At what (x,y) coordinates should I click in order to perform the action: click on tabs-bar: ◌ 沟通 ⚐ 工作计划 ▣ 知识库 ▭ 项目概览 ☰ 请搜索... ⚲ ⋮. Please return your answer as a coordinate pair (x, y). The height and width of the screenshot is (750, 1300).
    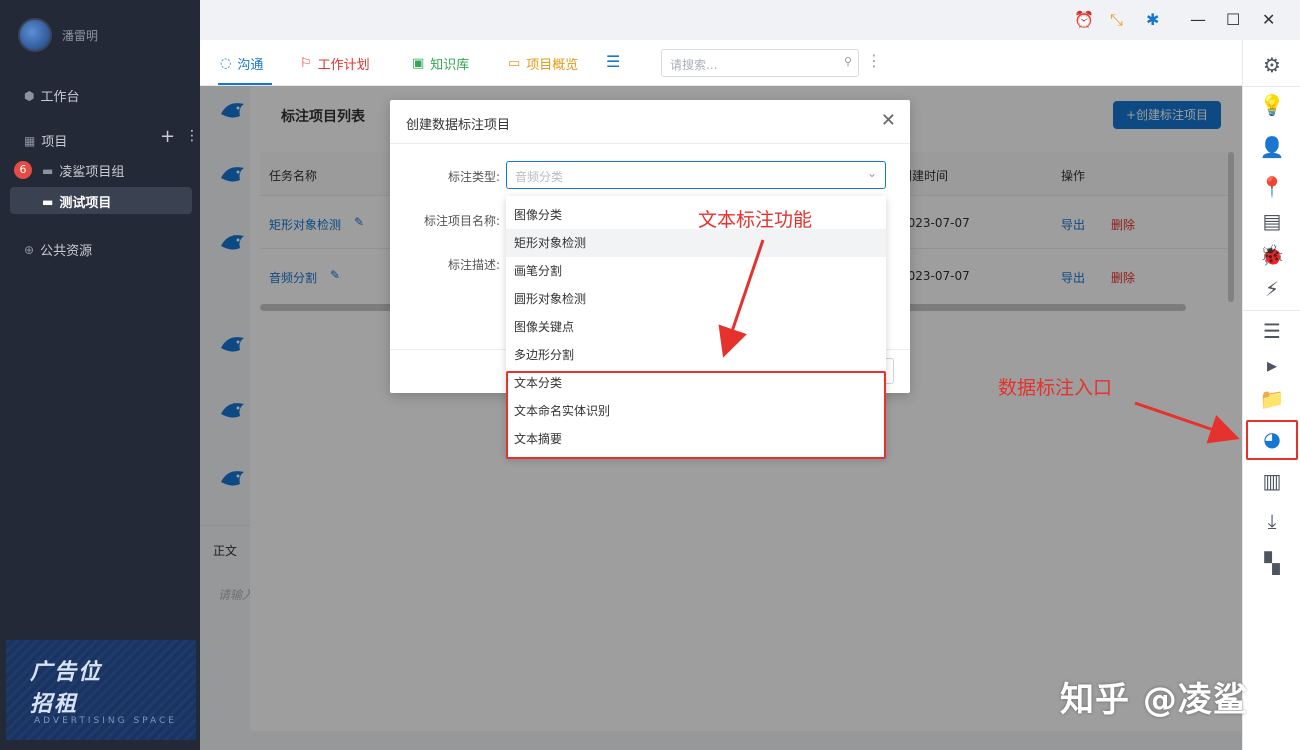
    Looking at the image, I should click on (721, 63).